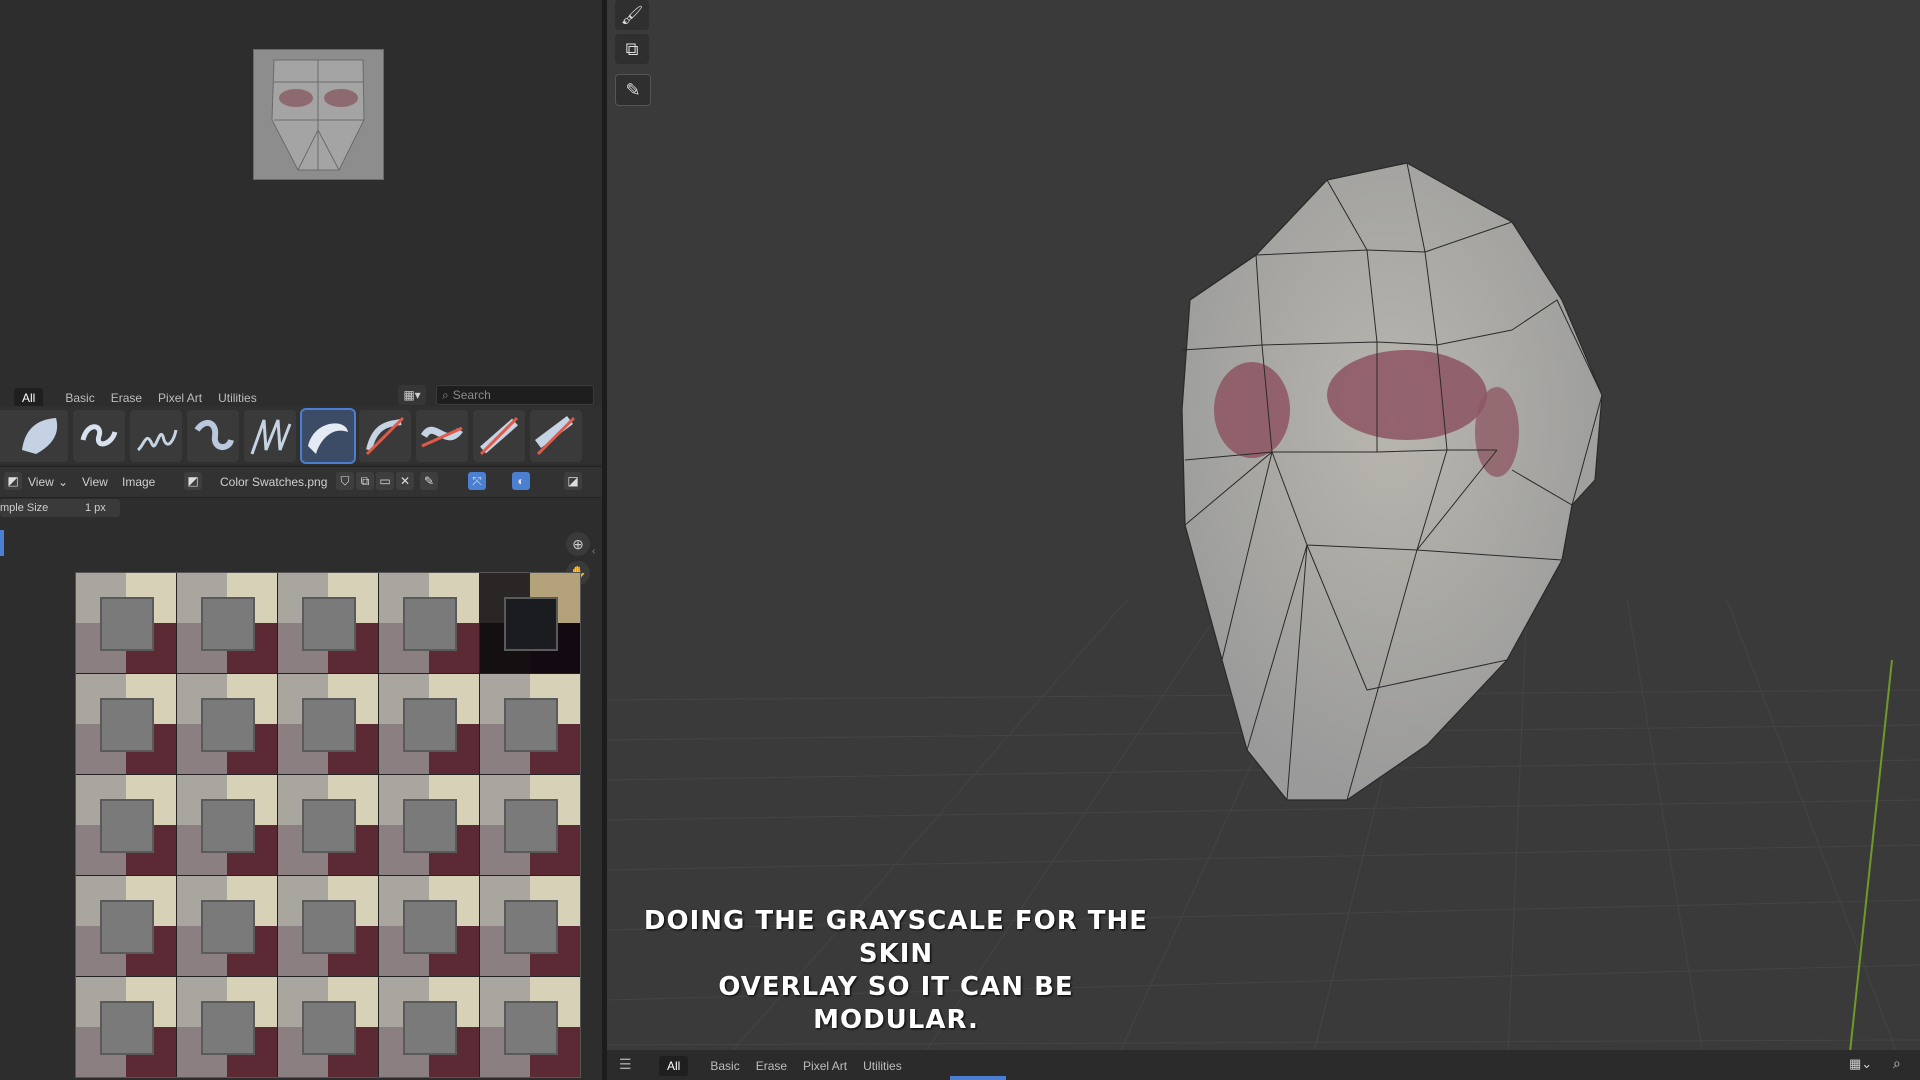  I want to click on caption-line-1: Doing the grayscale for the skin, so click(896, 937).